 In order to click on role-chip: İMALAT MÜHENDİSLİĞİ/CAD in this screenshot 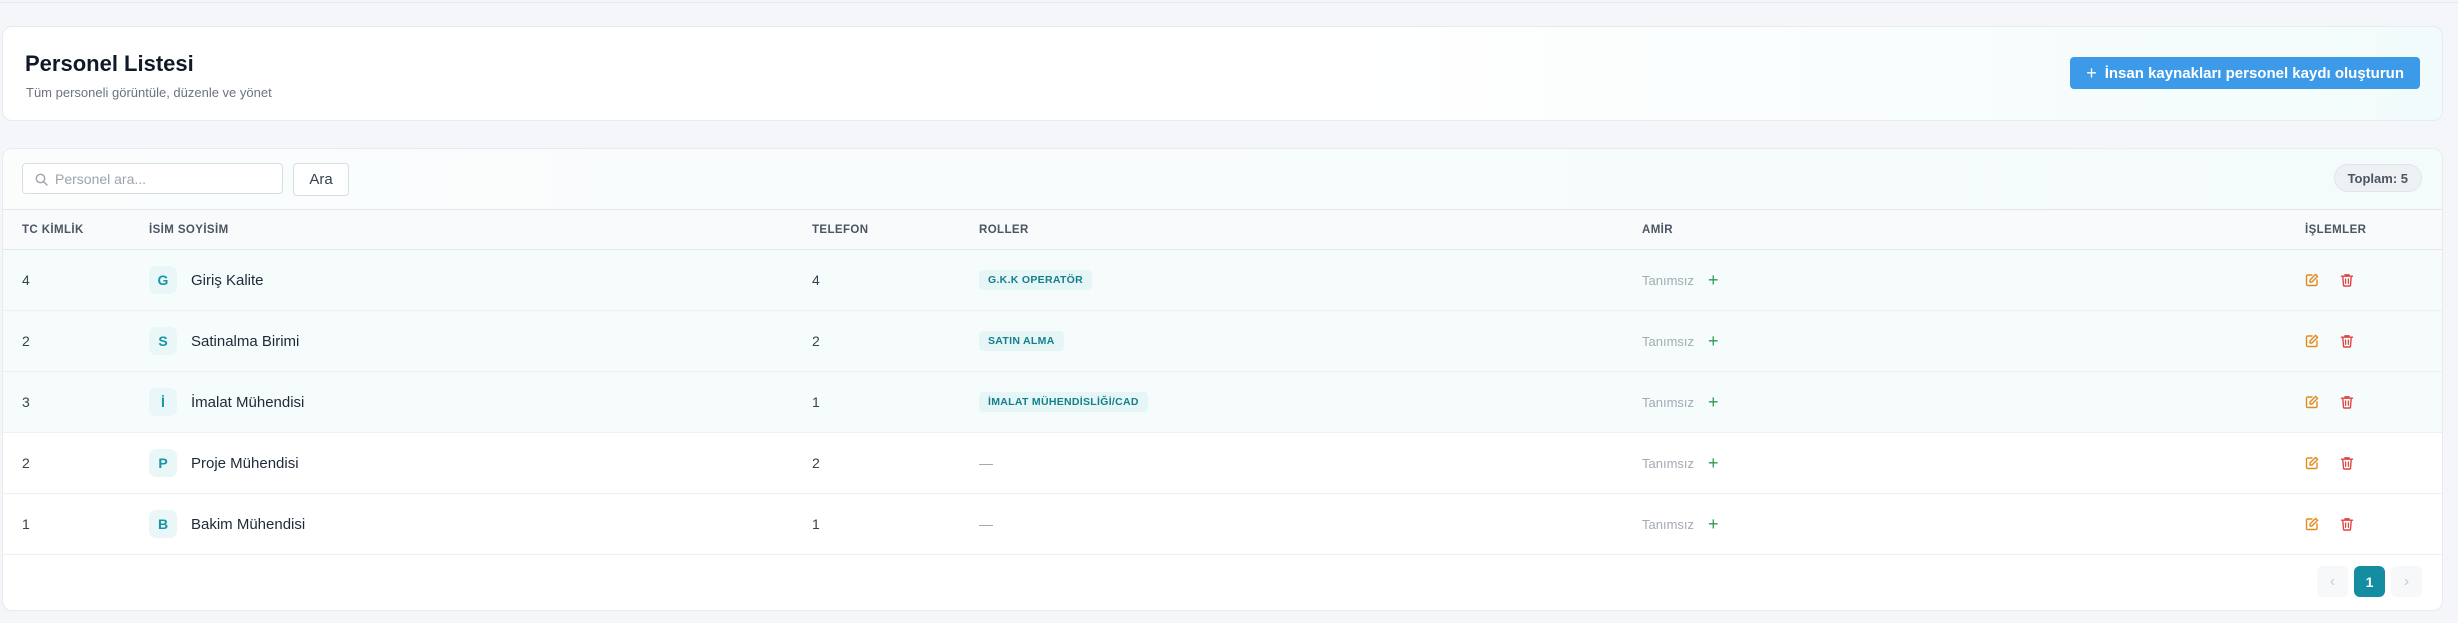, I will do `click(1063, 402)`.